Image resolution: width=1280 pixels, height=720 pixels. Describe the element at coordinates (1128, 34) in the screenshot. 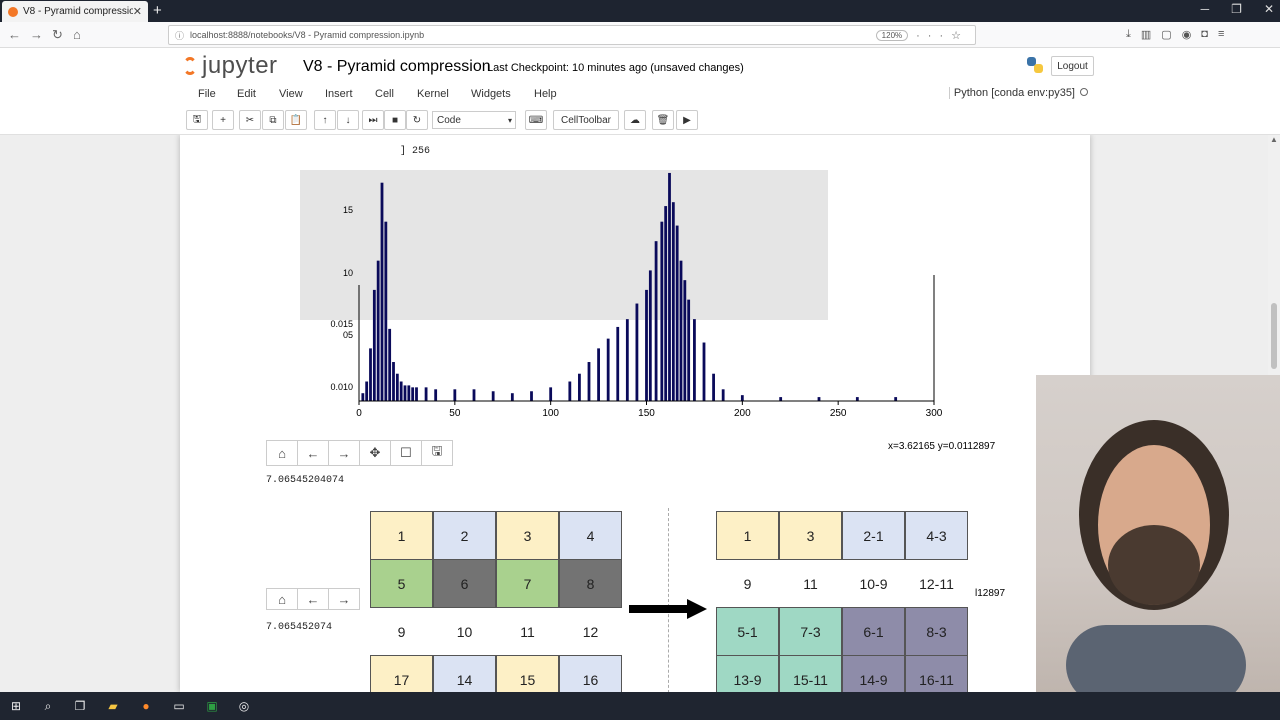

I see `download-icon: ⤓` at that location.